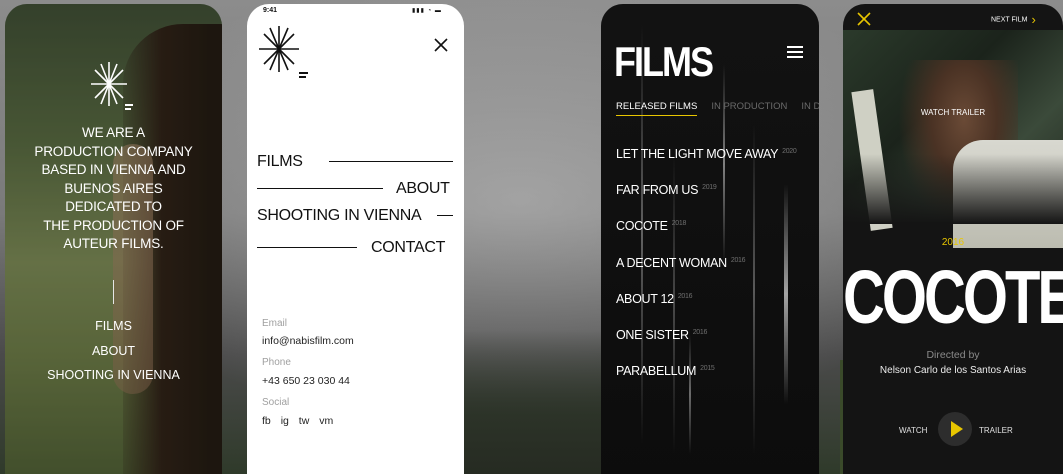  Describe the element at coordinates (795, 53) in the screenshot. I see `hamburger-menu-icon` at that location.